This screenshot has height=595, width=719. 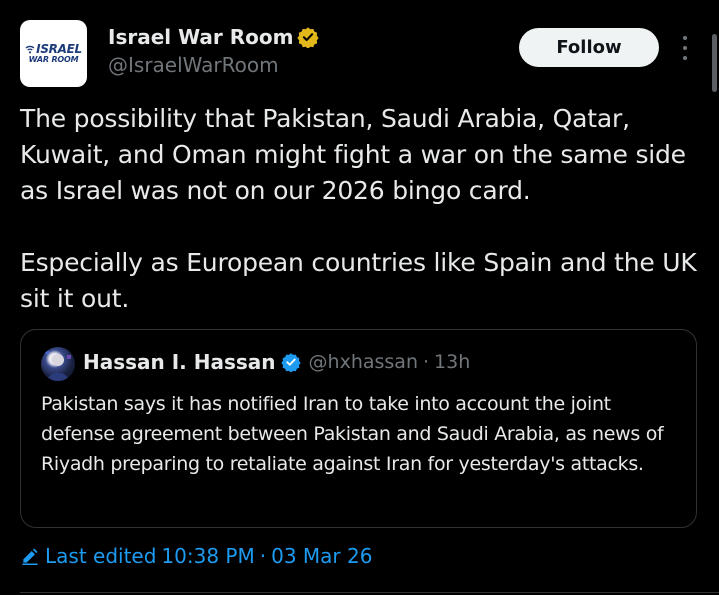 What do you see at coordinates (322, 556) in the screenshot?
I see `last-edited-date: 03 Mar 26` at bounding box center [322, 556].